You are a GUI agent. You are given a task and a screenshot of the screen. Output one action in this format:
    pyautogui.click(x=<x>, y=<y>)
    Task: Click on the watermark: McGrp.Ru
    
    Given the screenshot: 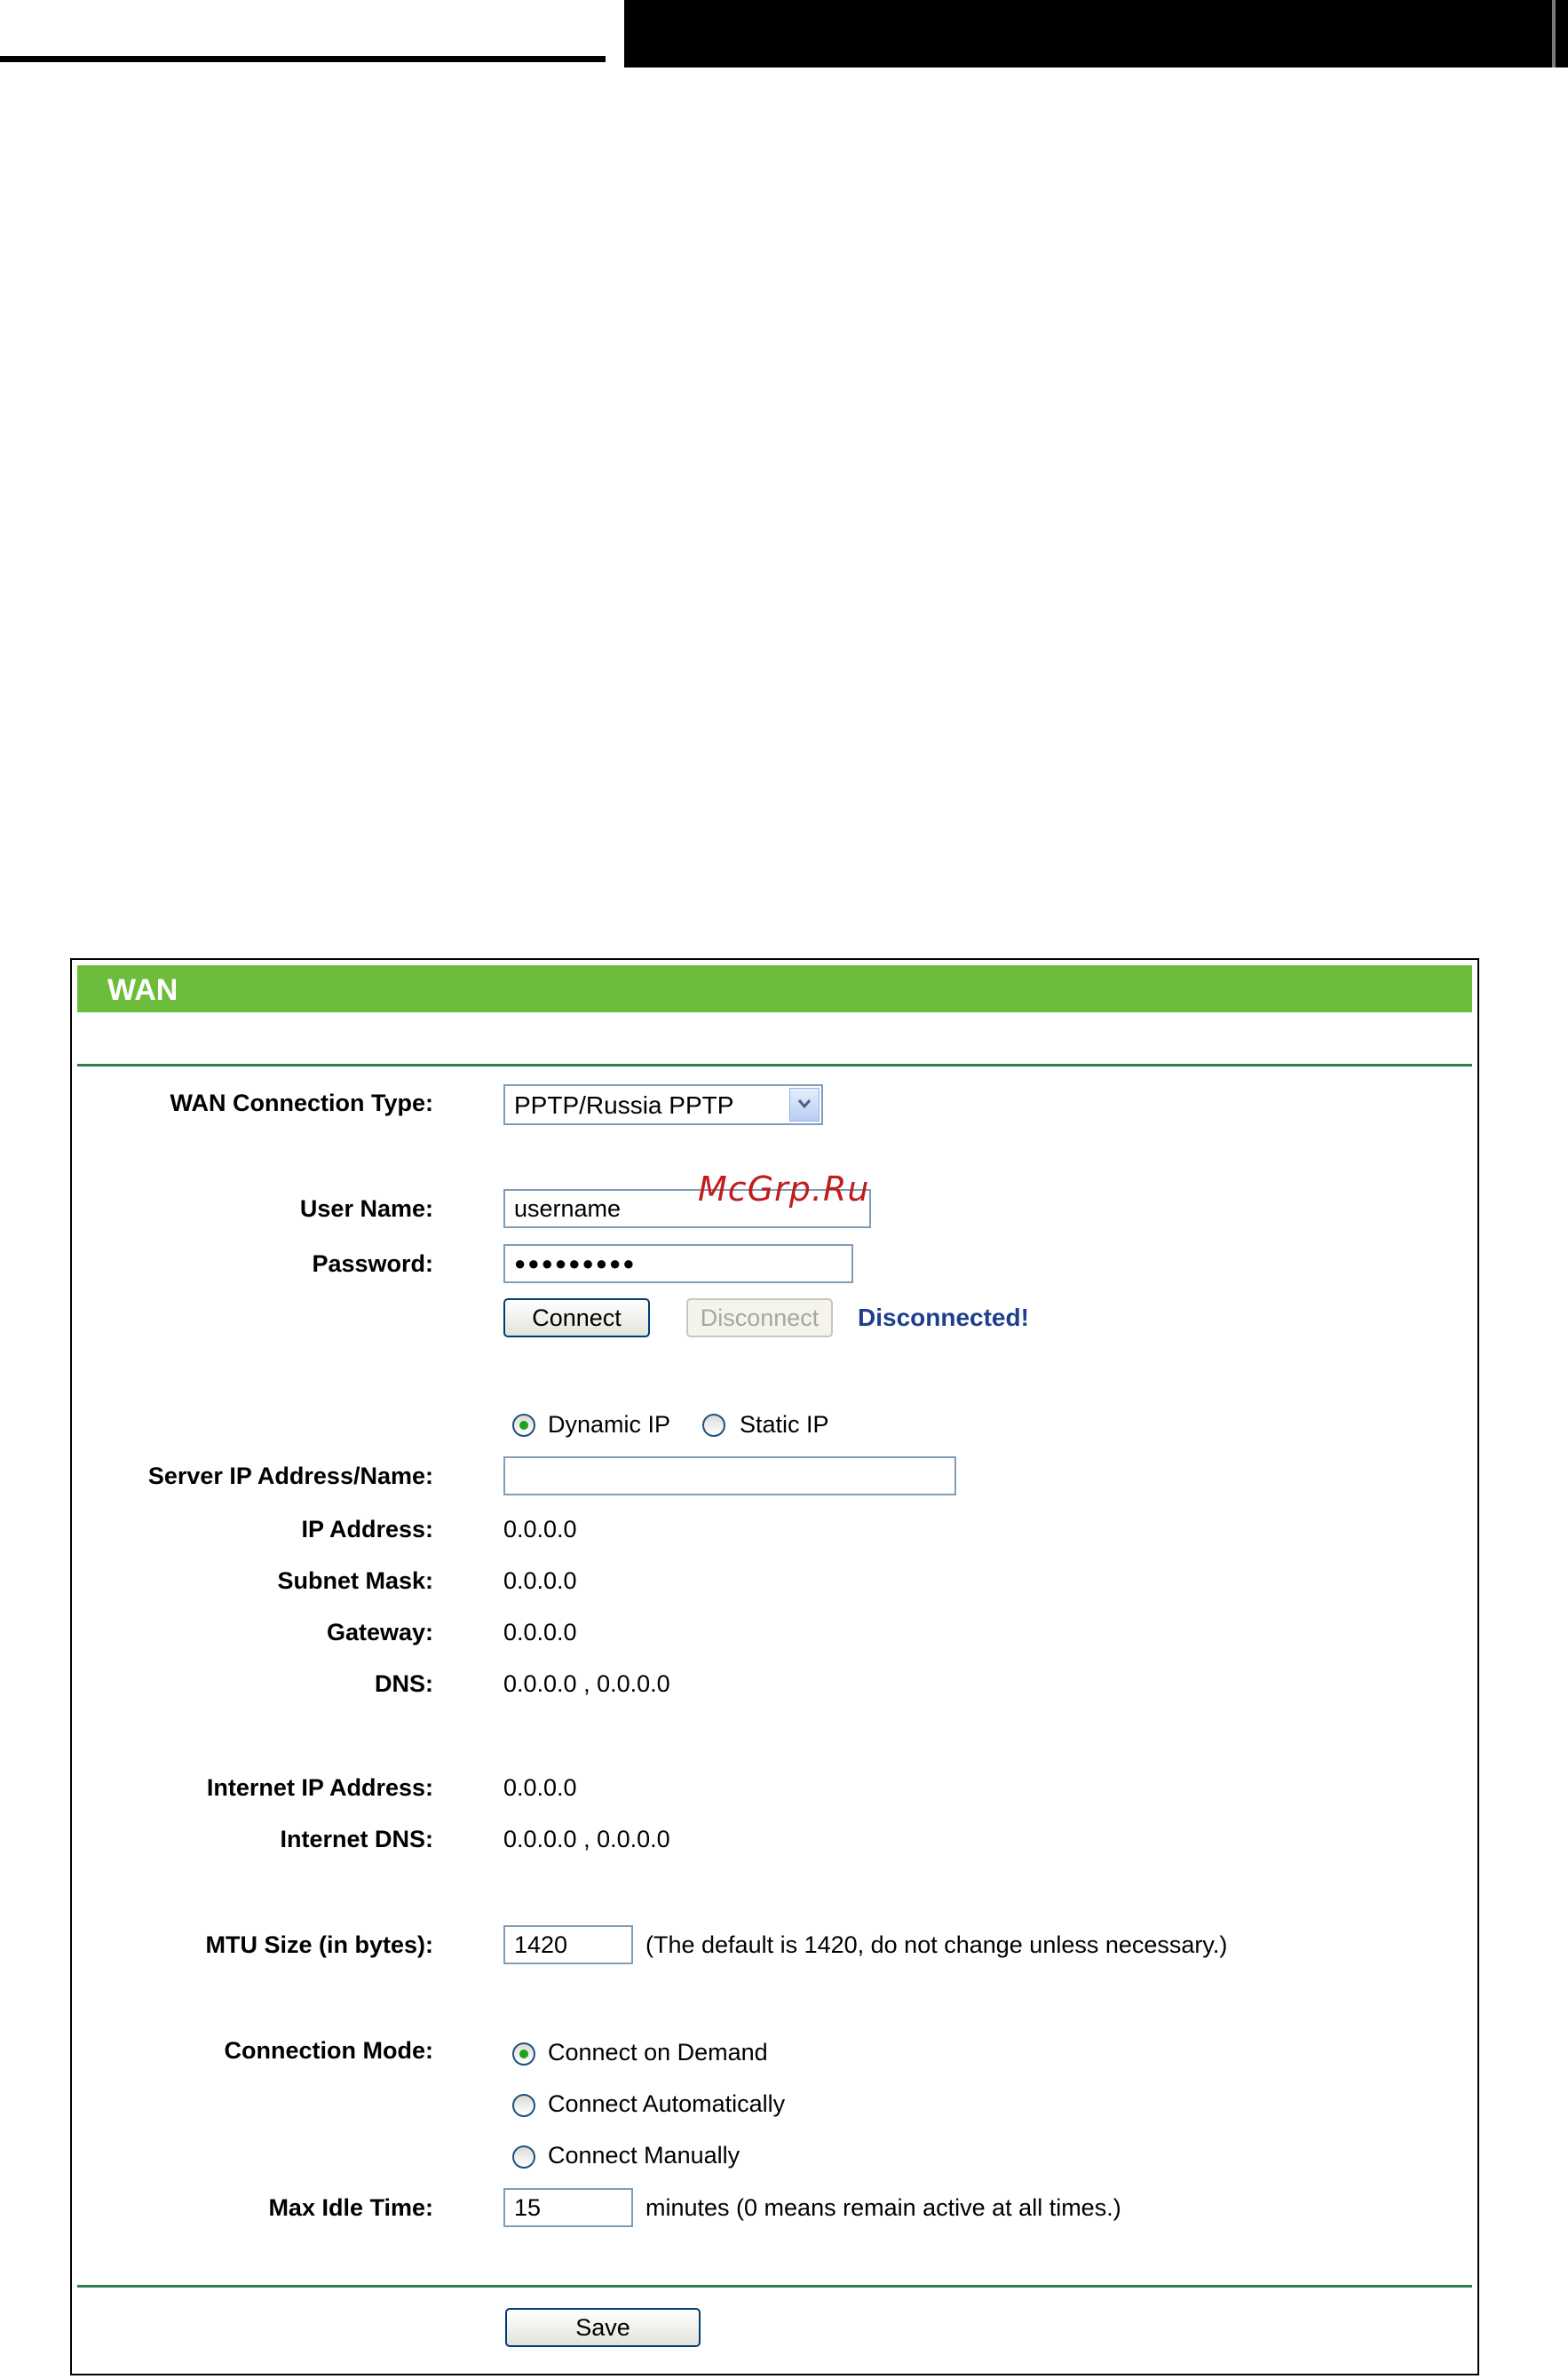 What is the action you would take?
    pyautogui.click(x=784, y=1189)
    